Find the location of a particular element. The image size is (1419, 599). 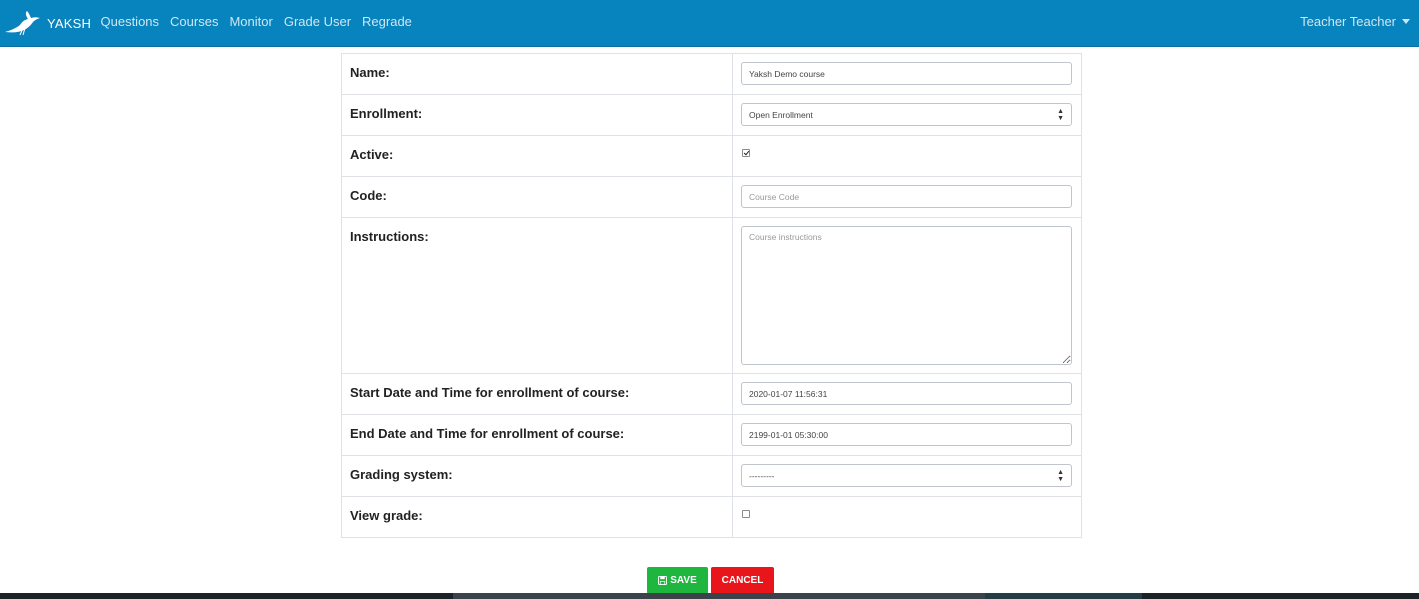

user-name: Teacher Teacher is located at coordinates (1348, 21).